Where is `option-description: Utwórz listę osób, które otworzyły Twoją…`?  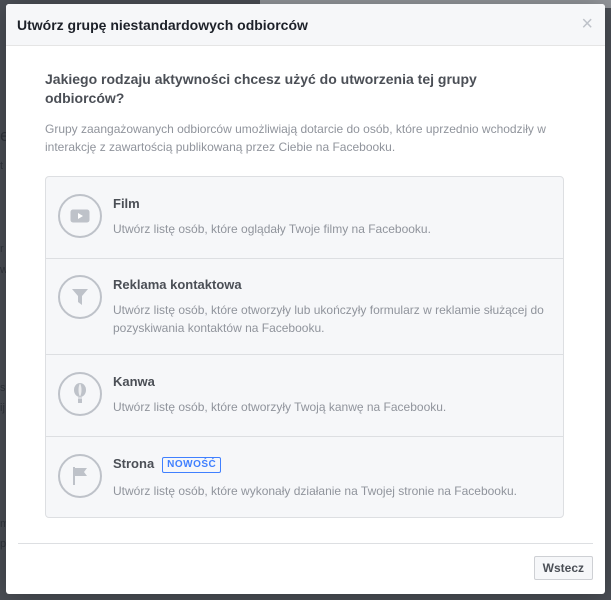 option-description: Utwórz listę osób, które otworzyły Twoją… is located at coordinates (280, 407).